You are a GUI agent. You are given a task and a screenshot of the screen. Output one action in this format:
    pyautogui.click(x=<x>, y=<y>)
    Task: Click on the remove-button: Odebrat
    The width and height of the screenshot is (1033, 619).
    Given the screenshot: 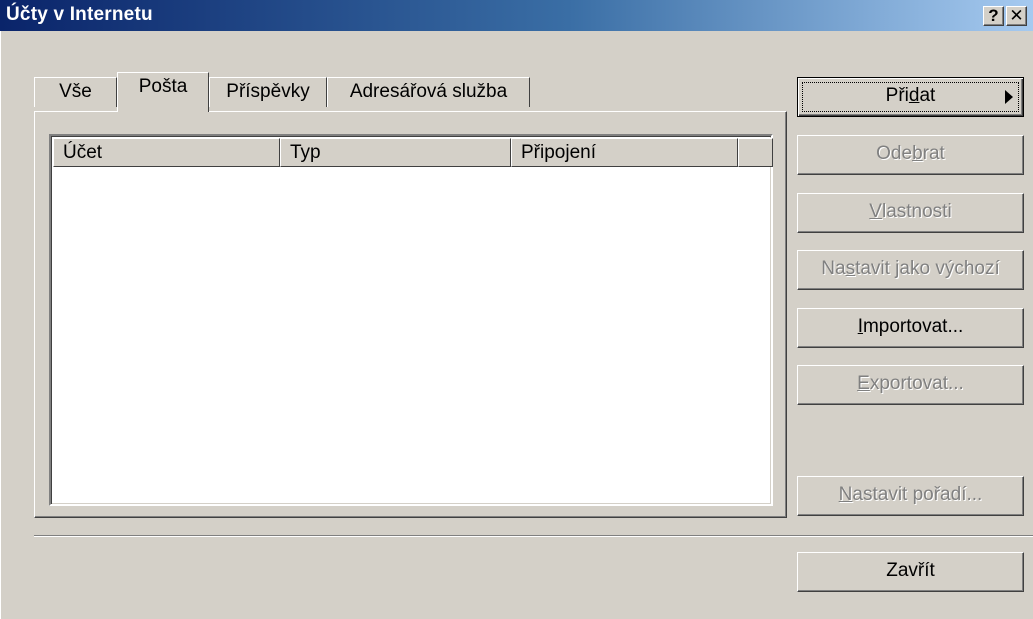 What is the action you would take?
    pyautogui.click(x=910, y=155)
    